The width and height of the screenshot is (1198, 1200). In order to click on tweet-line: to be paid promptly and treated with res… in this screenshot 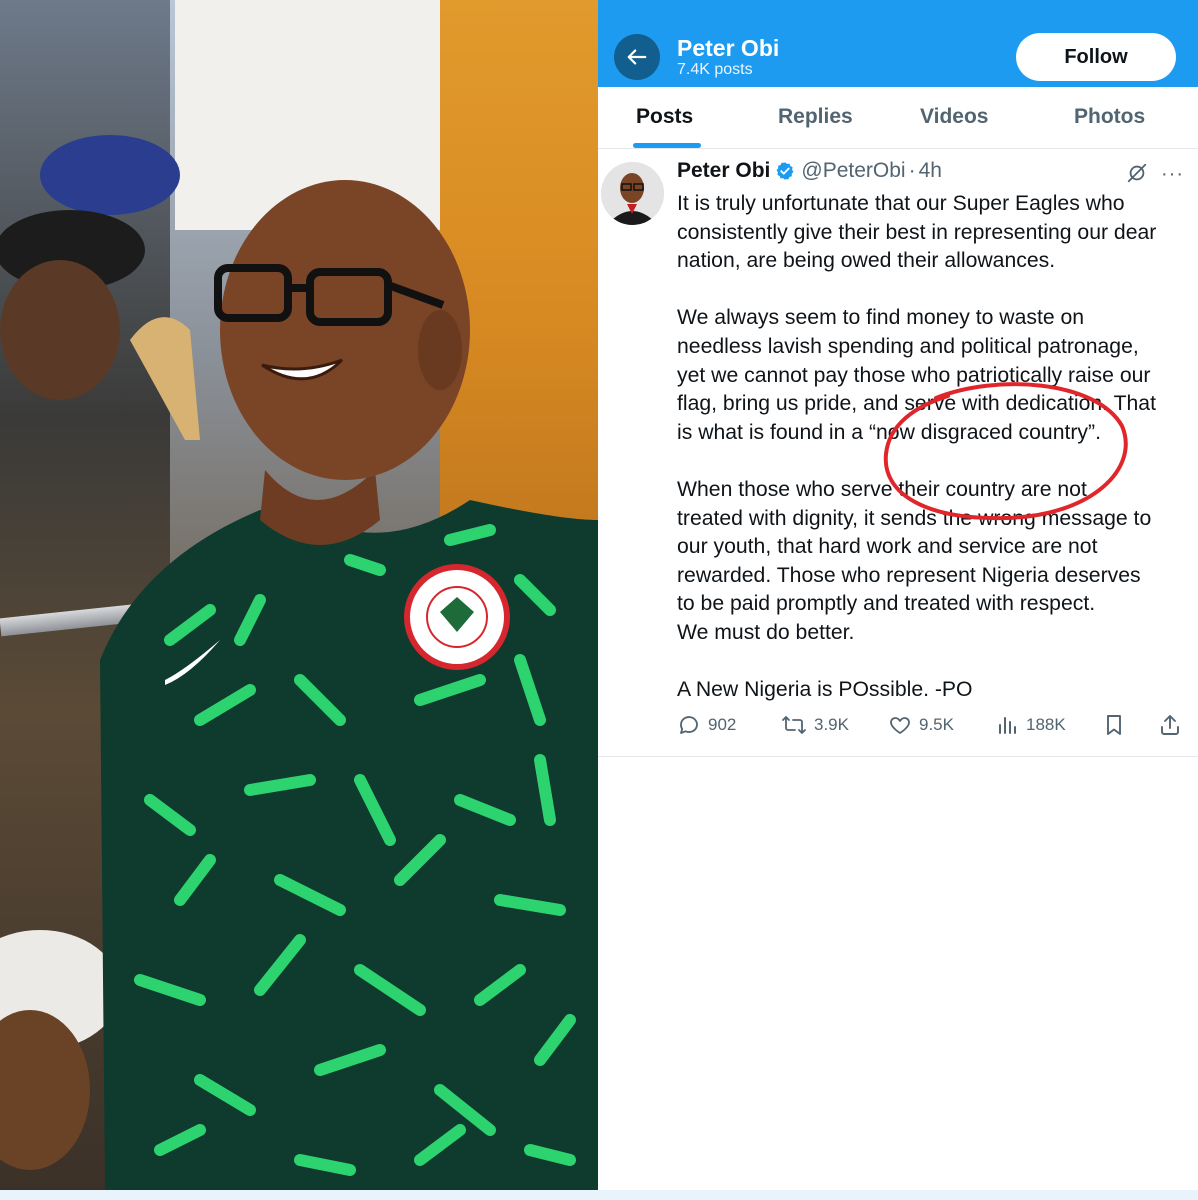, I will do `click(886, 604)`.